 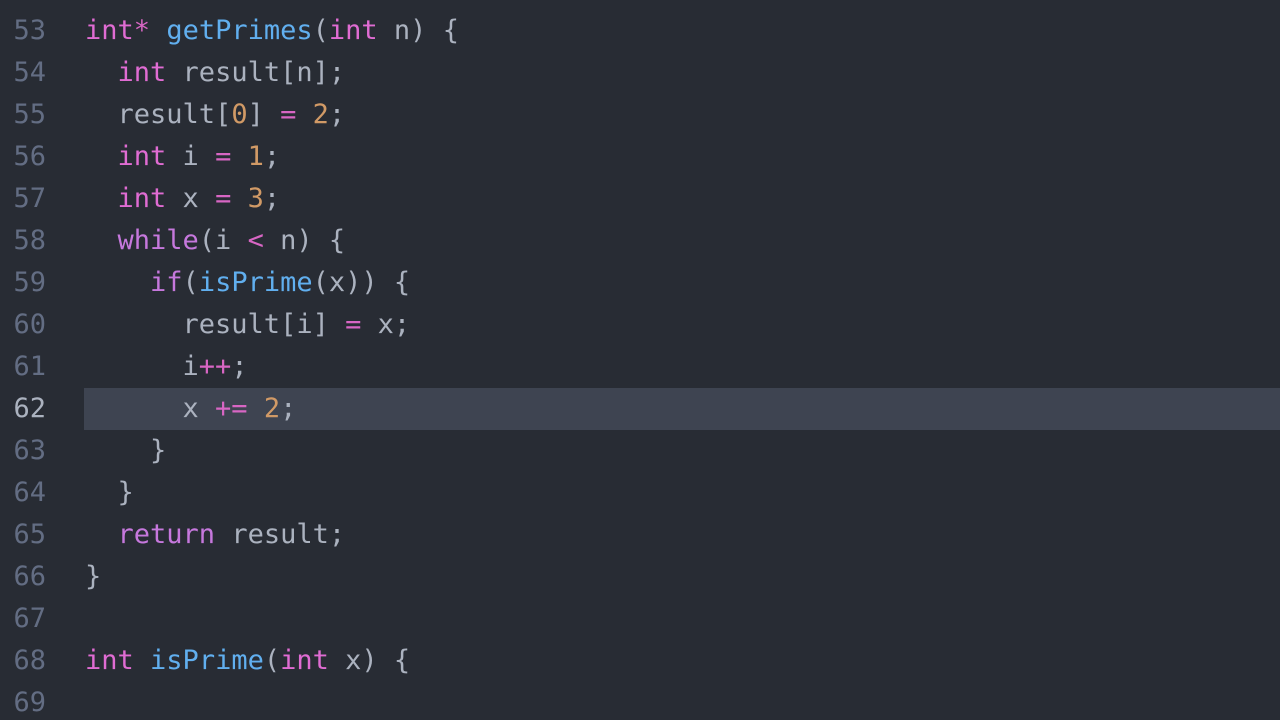 What do you see at coordinates (42, 661) in the screenshot?
I see `line-number: 68` at bounding box center [42, 661].